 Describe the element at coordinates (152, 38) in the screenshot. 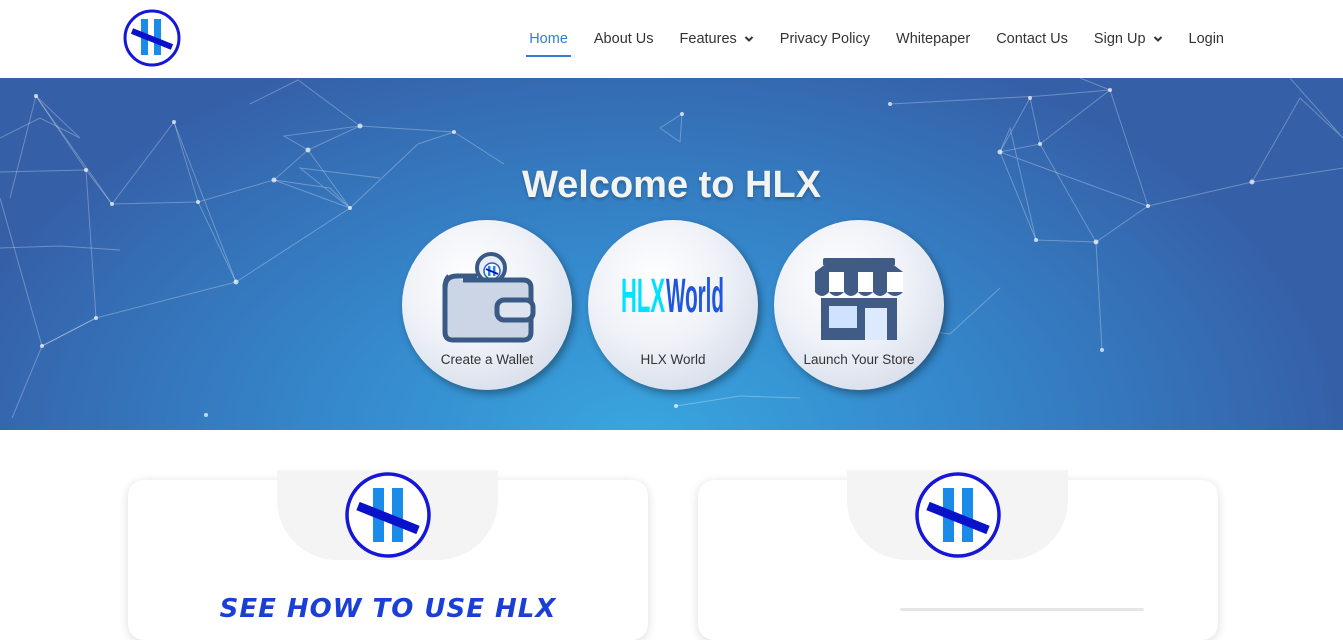

I see `hlx-logo` at that location.